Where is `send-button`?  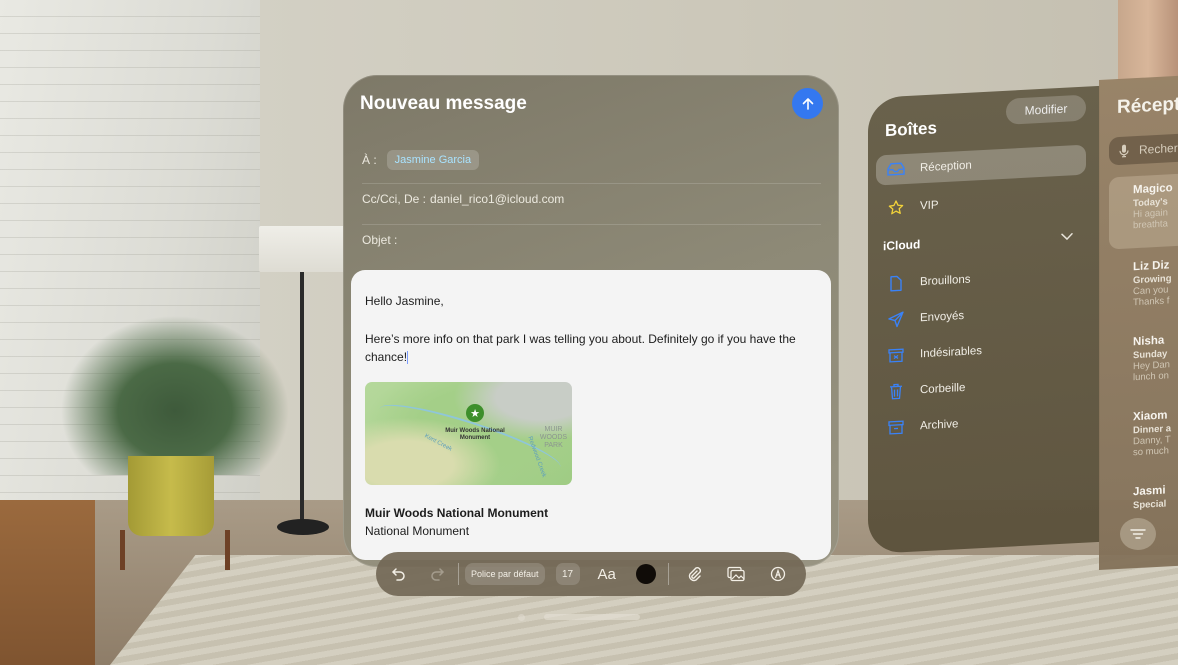
send-button is located at coordinates (807, 103).